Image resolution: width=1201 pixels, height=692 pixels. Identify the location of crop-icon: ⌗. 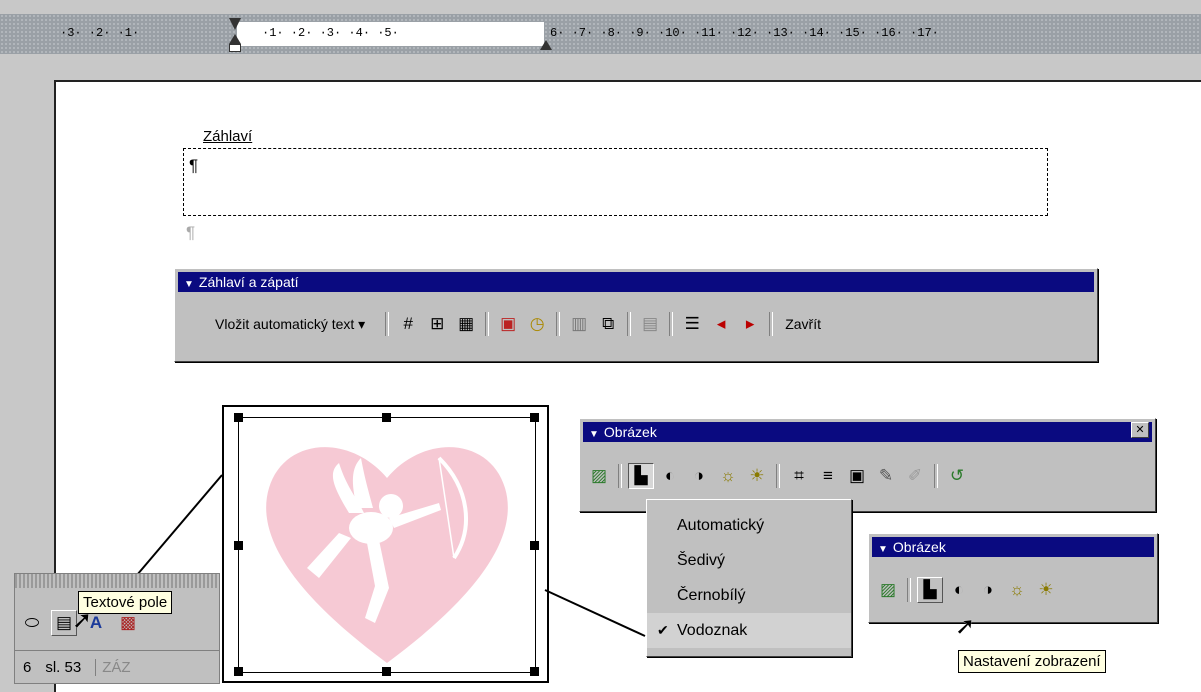
(799, 476).